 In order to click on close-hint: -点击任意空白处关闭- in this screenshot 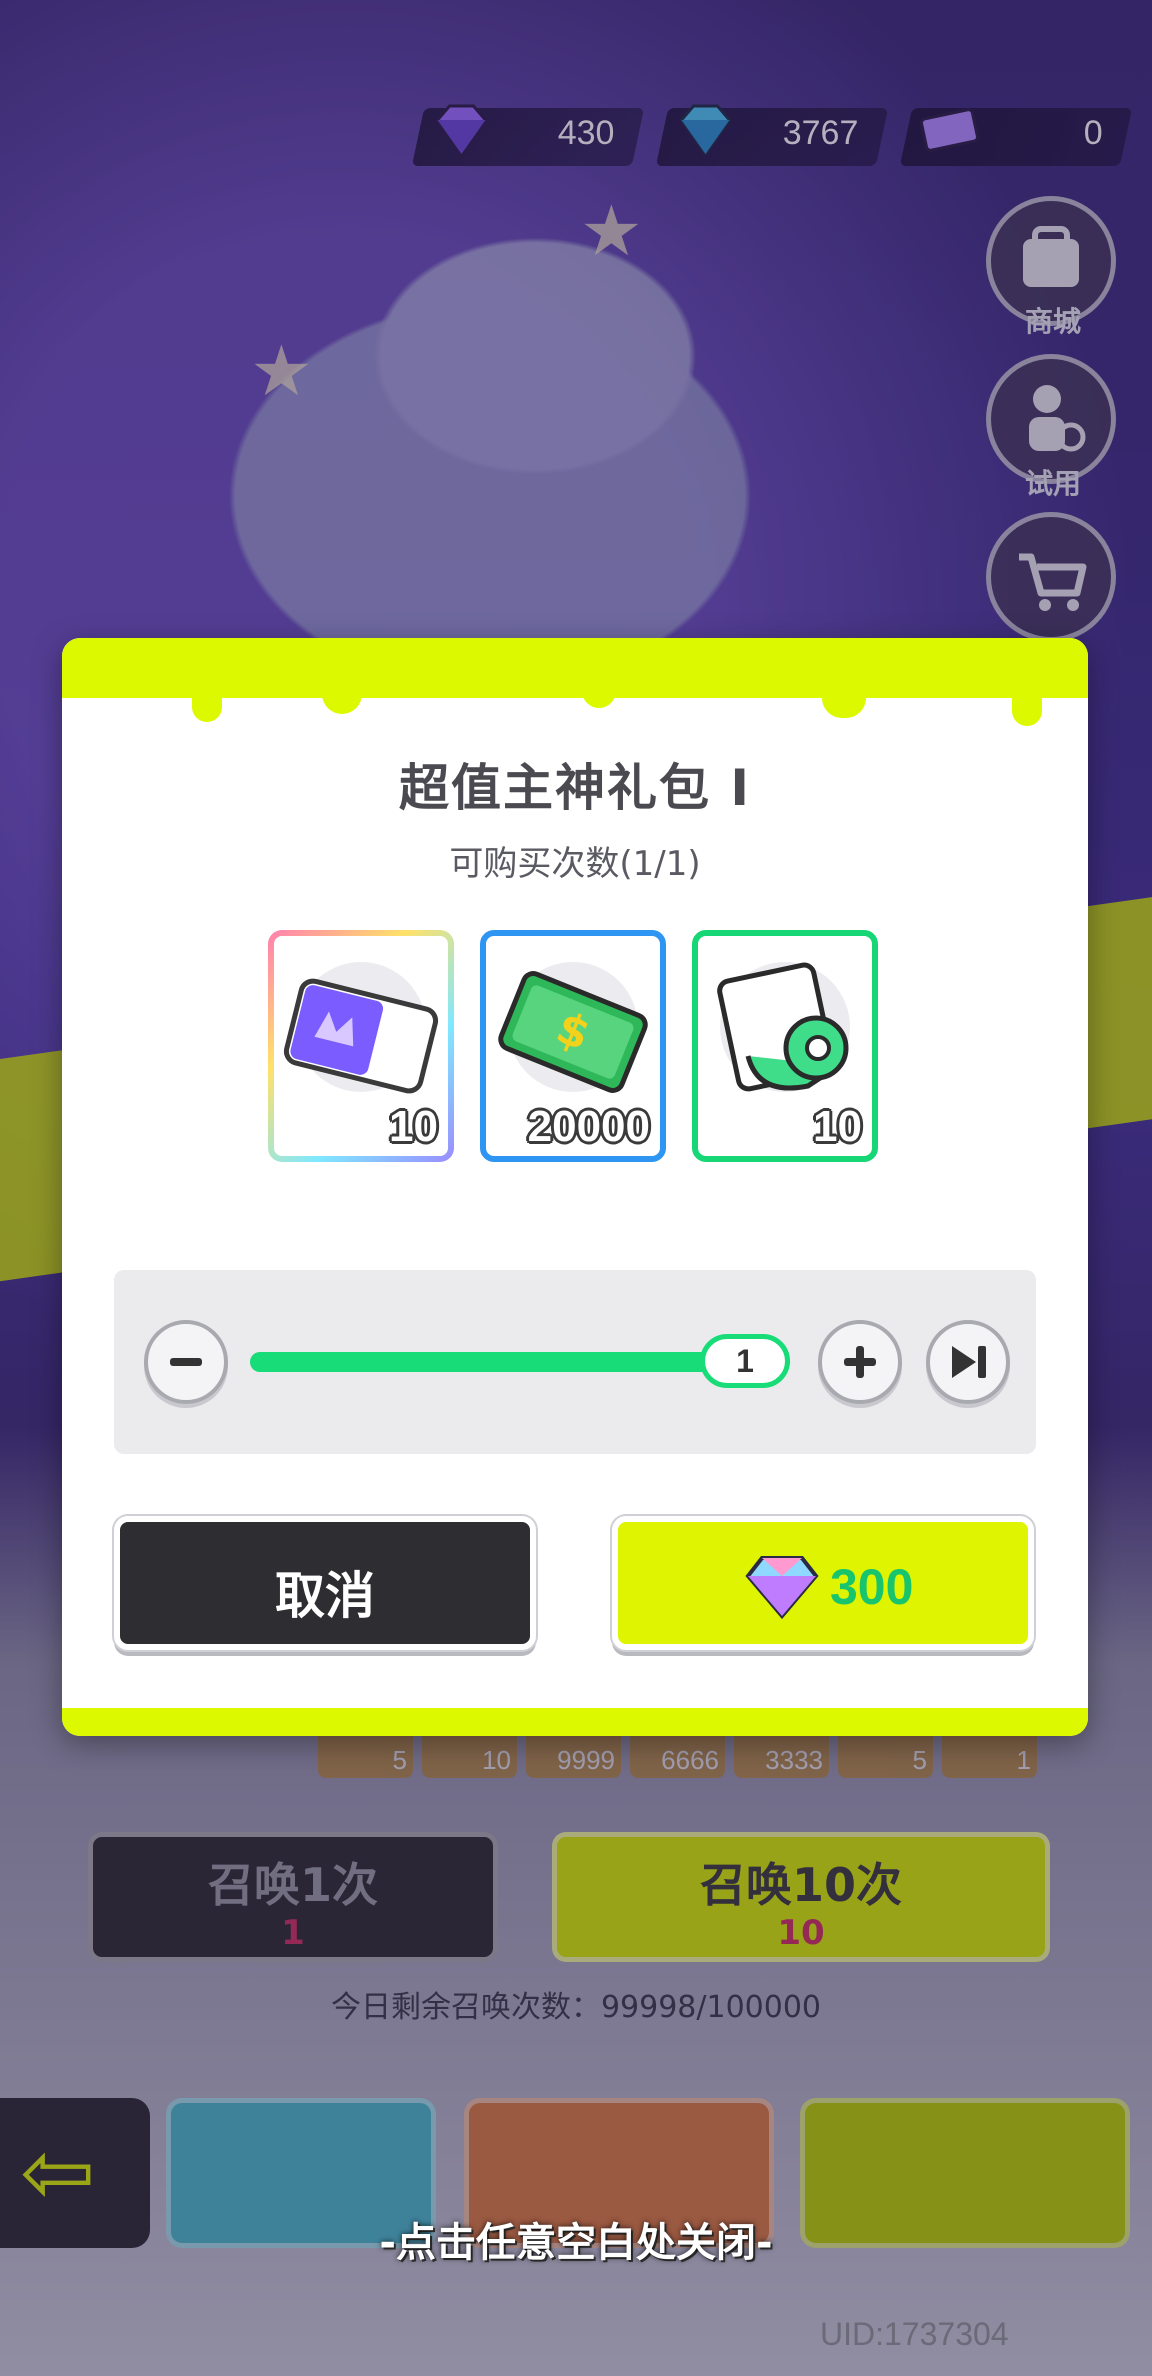, I will do `click(576, 2243)`.